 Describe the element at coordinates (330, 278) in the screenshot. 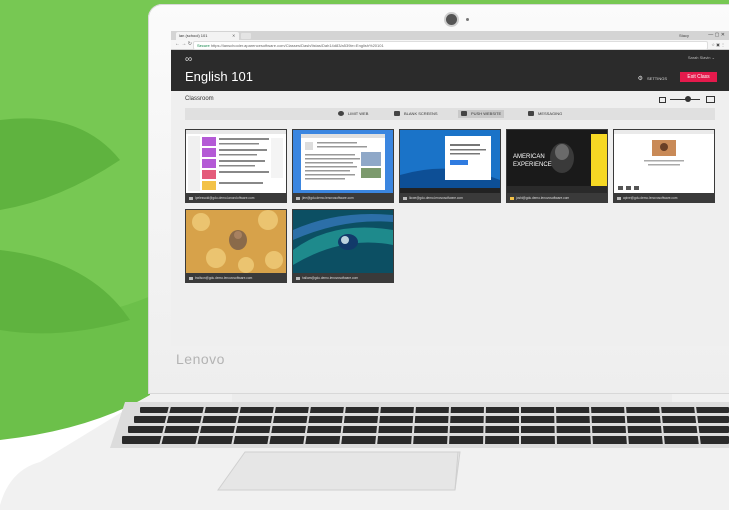

I see `student-email: hallam@gdu.demo.lenovosoftware.com` at that location.